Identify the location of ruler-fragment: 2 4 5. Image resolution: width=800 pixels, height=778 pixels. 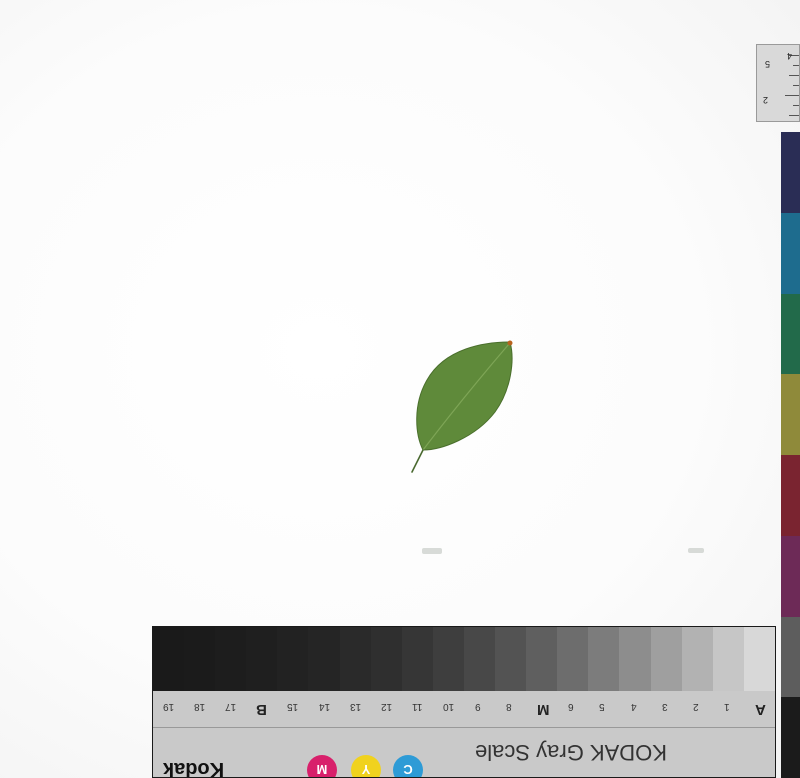
(778, 83).